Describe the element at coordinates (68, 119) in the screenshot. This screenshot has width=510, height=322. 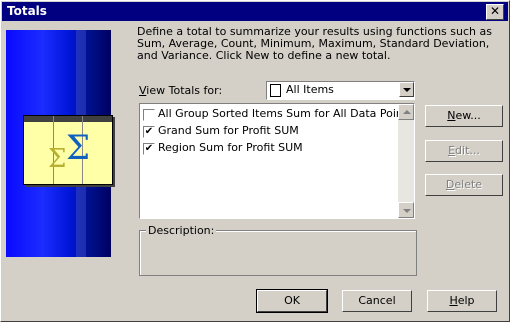
I see `card-top-bar` at that location.